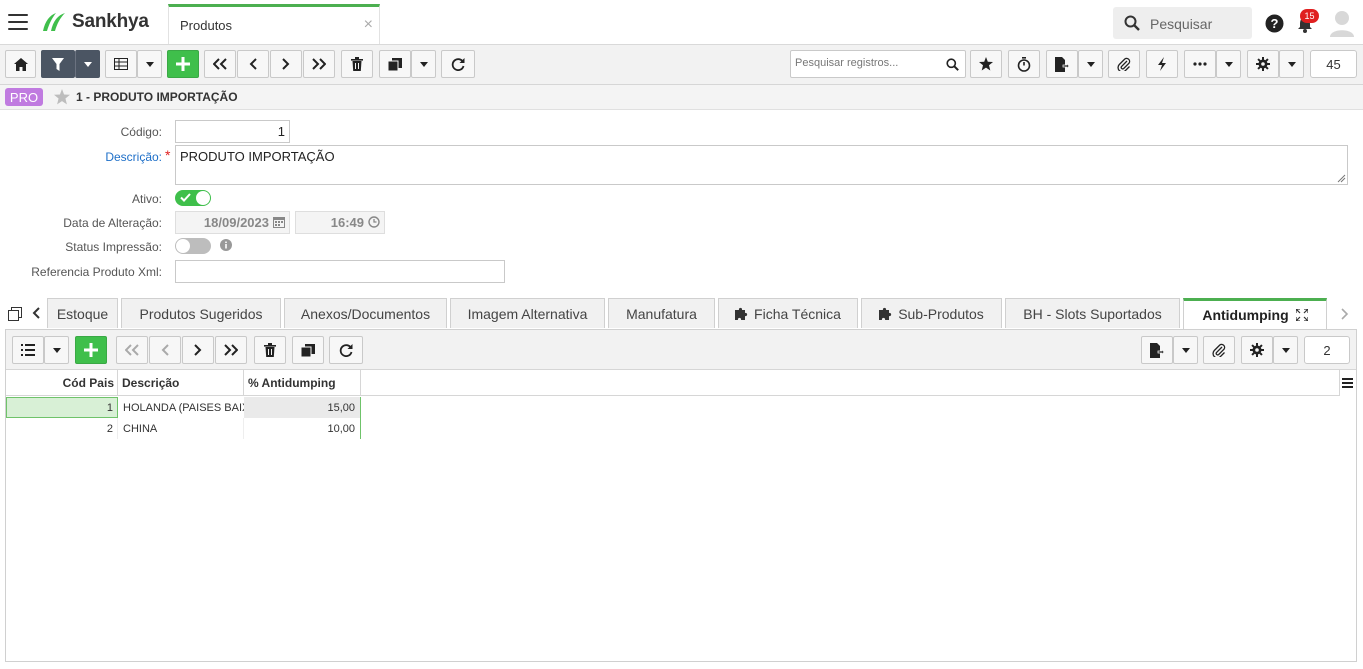 The height and width of the screenshot is (669, 1363). What do you see at coordinates (231, 350) in the screenshot?
I see `detail-last-button` at bounding box center [231, 350].